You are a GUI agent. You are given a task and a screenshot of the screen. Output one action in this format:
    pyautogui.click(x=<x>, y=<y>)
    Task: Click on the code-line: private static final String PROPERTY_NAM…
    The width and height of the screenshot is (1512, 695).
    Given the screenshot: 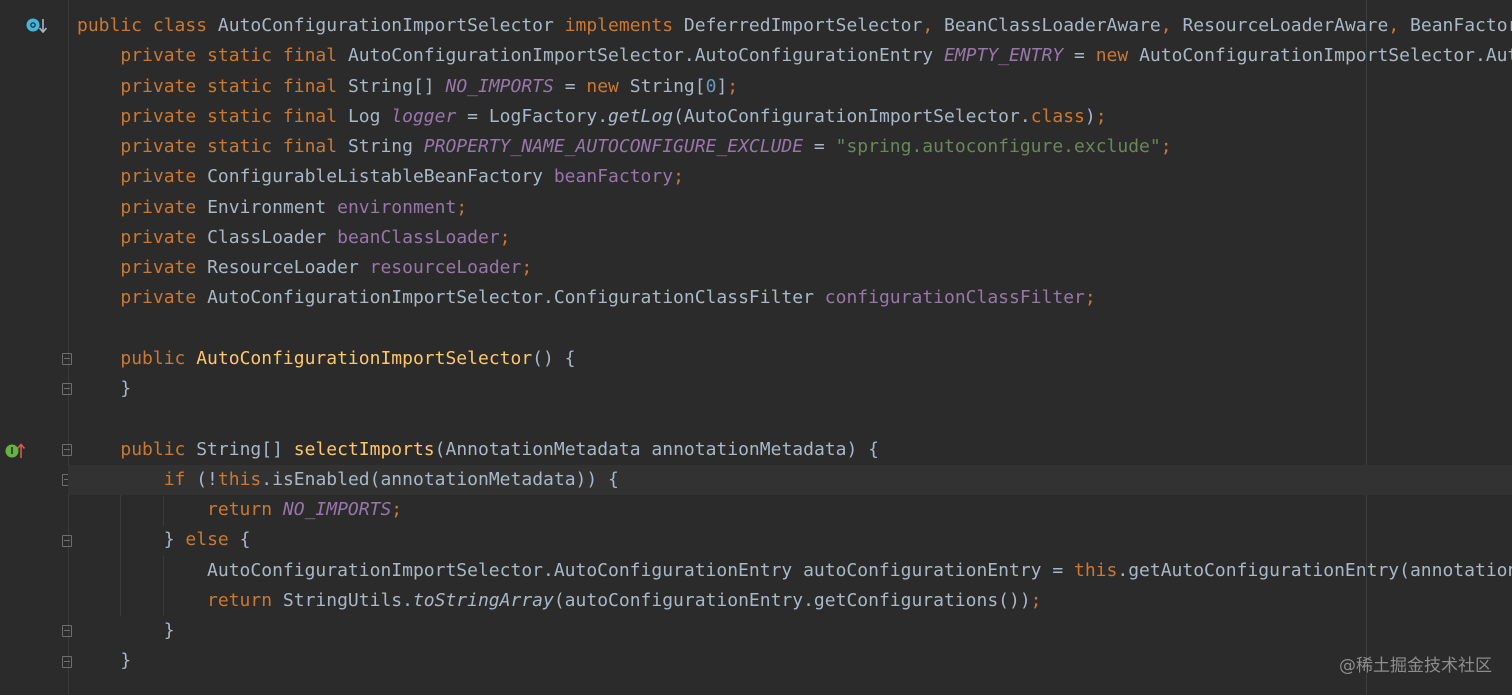 What is the action you would take?
    pyautogui.click(x=794, y=147)
    